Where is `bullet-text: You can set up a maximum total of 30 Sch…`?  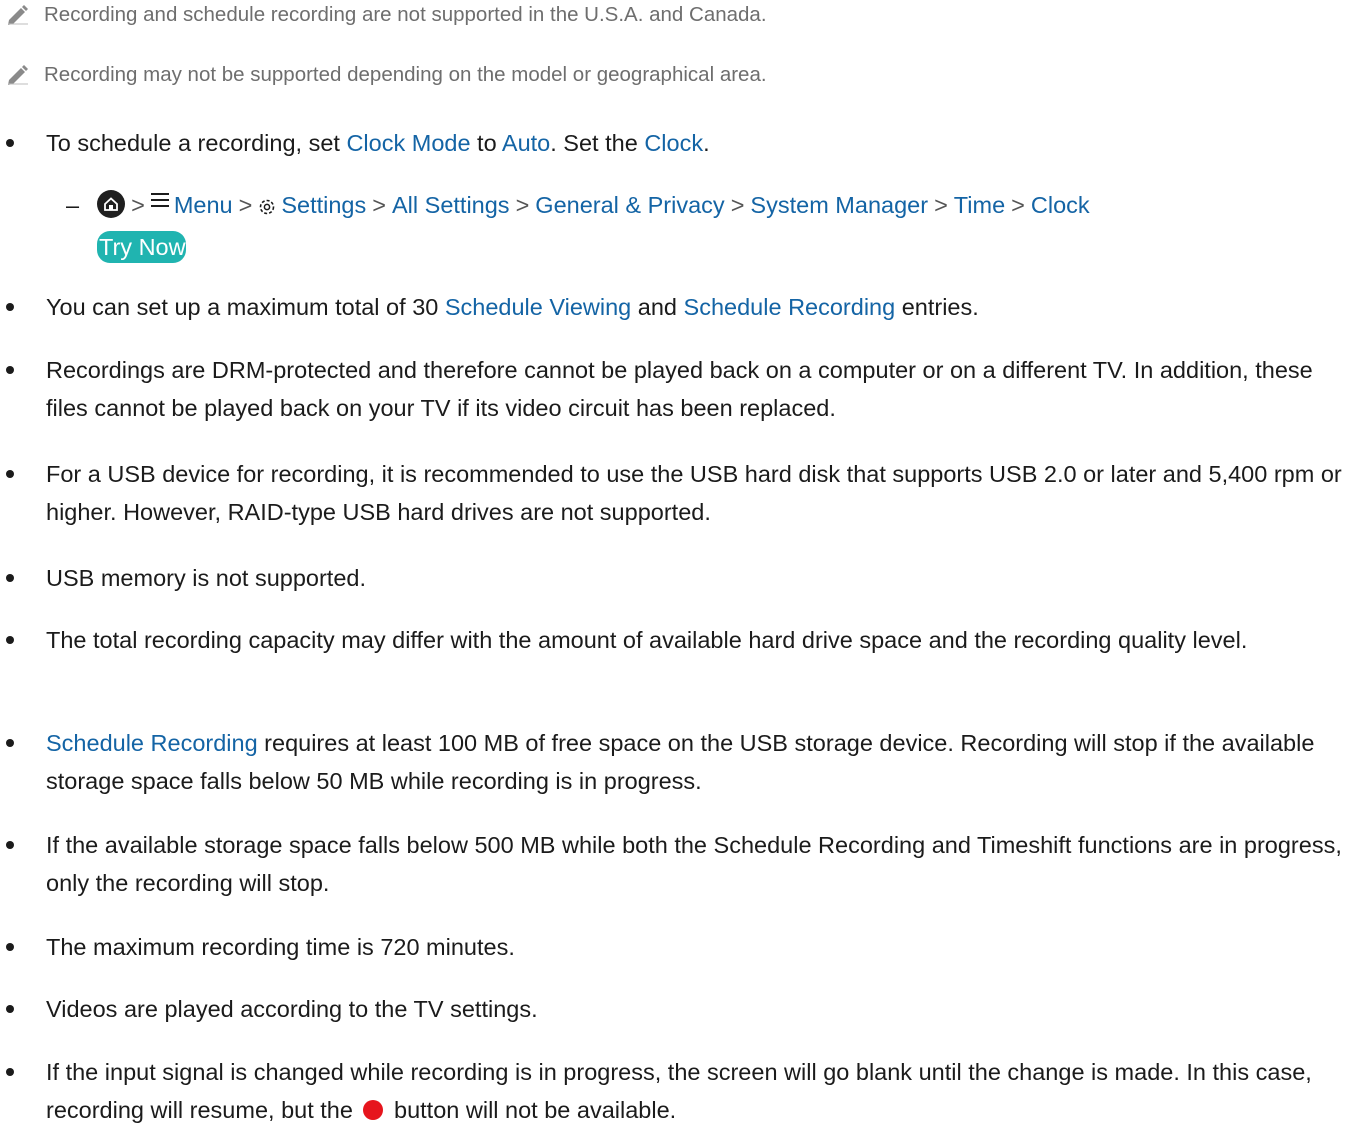
bullet-text: You can set up a maximum total of 30 Sch… is located at coordinates (512, 307).